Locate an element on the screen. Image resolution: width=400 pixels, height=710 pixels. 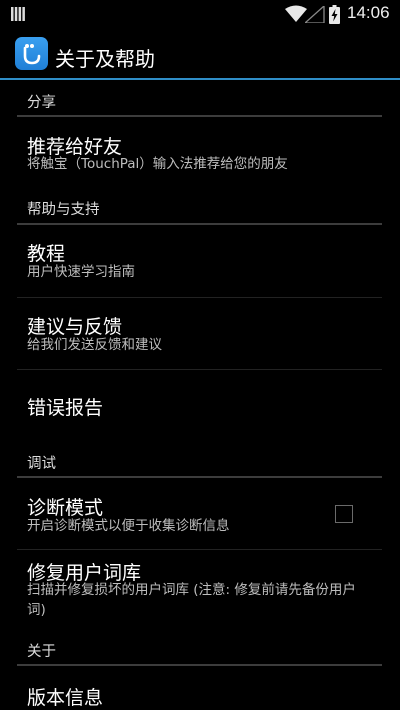
diagnostic-mode-checkbox is located at coordinates (344, 514).